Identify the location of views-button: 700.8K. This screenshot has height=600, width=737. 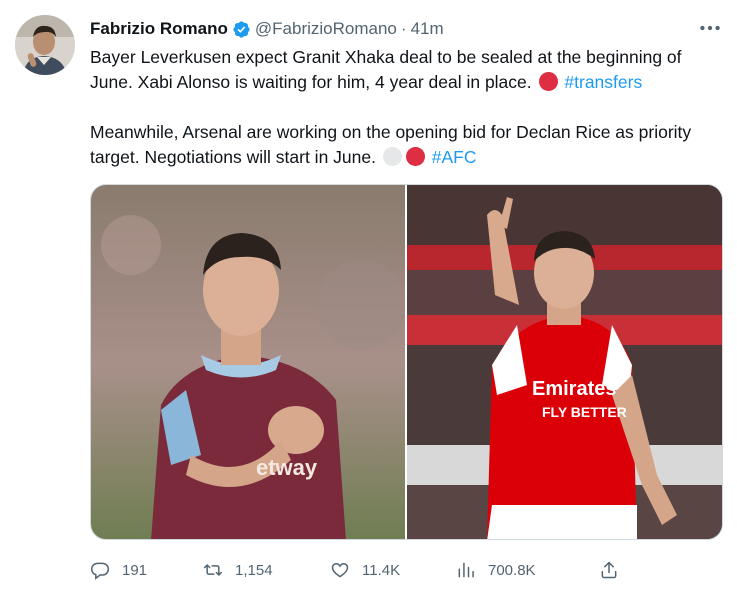
(496, 570).